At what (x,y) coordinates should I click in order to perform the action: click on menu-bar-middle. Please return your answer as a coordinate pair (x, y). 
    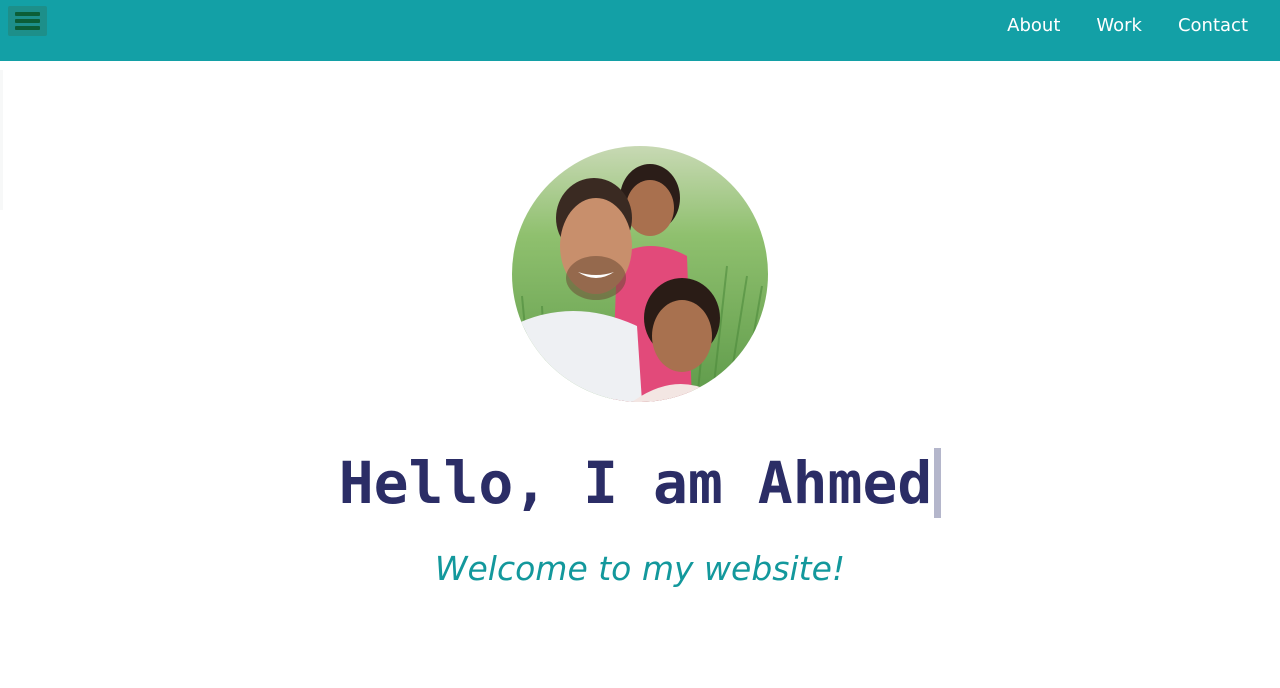
    Looking at the image, I should click on (27, 21).